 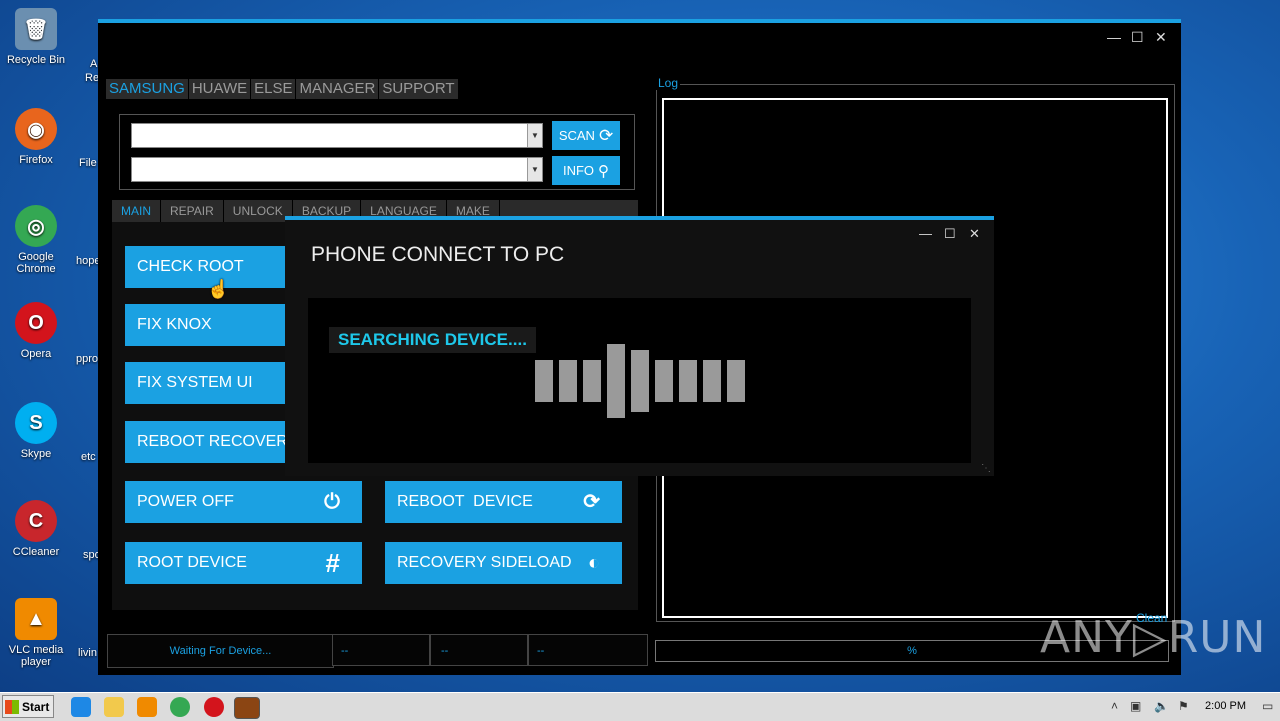 What do you see at coordinates (36, 29) in the screenshot?
I see `recycle-bin-icon: 🗑` at bounding box center [36, 29].